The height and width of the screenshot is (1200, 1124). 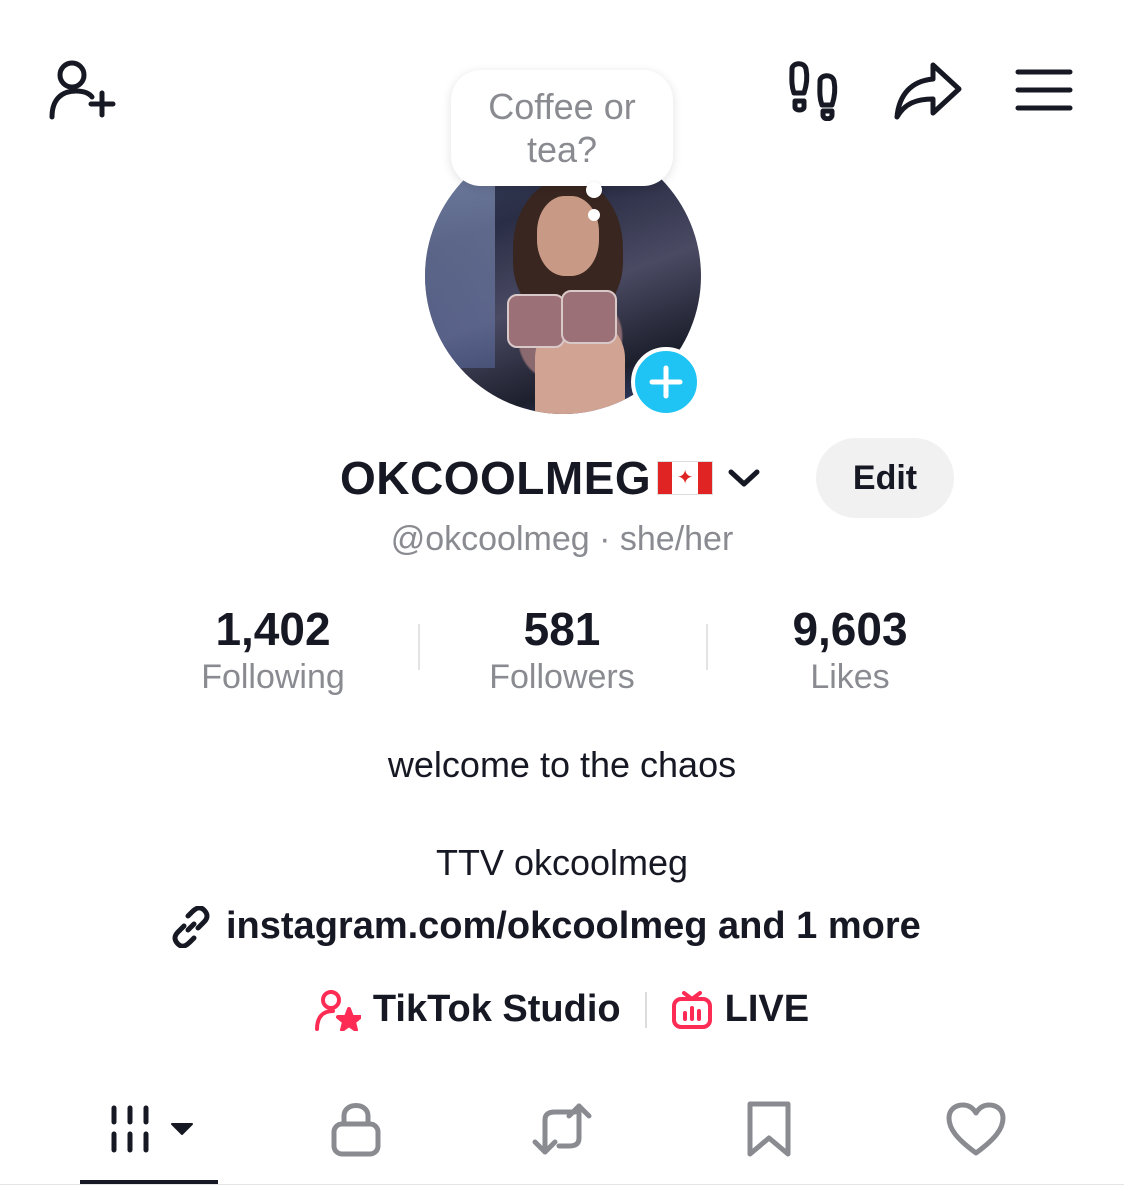 What do you see at coordinates (850, 629) in the screenshot?
I see `likes-count: 9,603` at bounding box center [850, 629].